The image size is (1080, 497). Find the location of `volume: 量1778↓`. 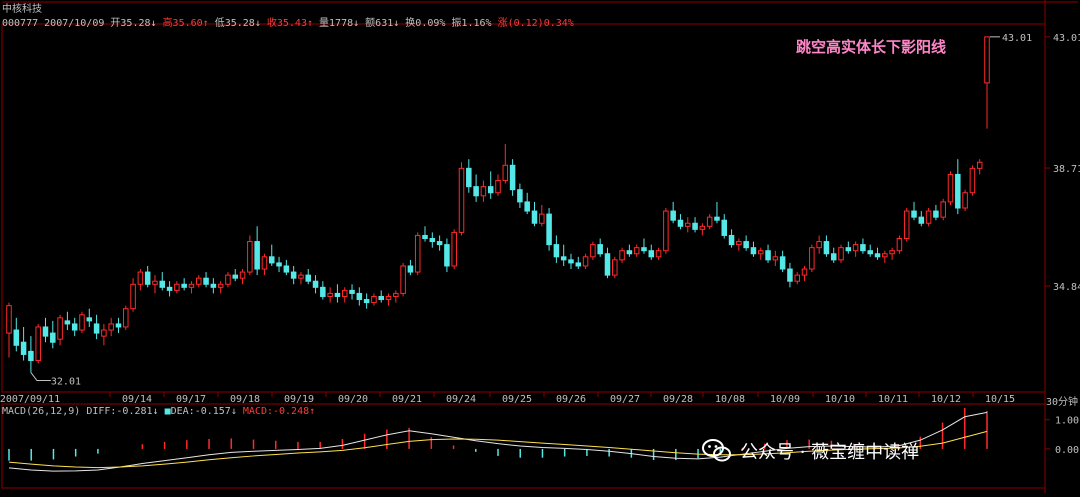

volume: 量1778↓ is located at coordinates (339, 23).